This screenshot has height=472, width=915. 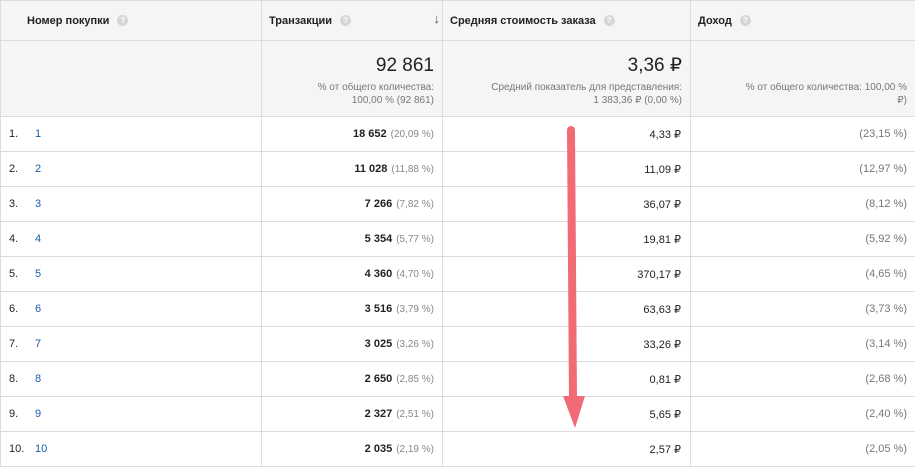 I want to click on purchase-number-link: 5, so click(x=38, y=274).